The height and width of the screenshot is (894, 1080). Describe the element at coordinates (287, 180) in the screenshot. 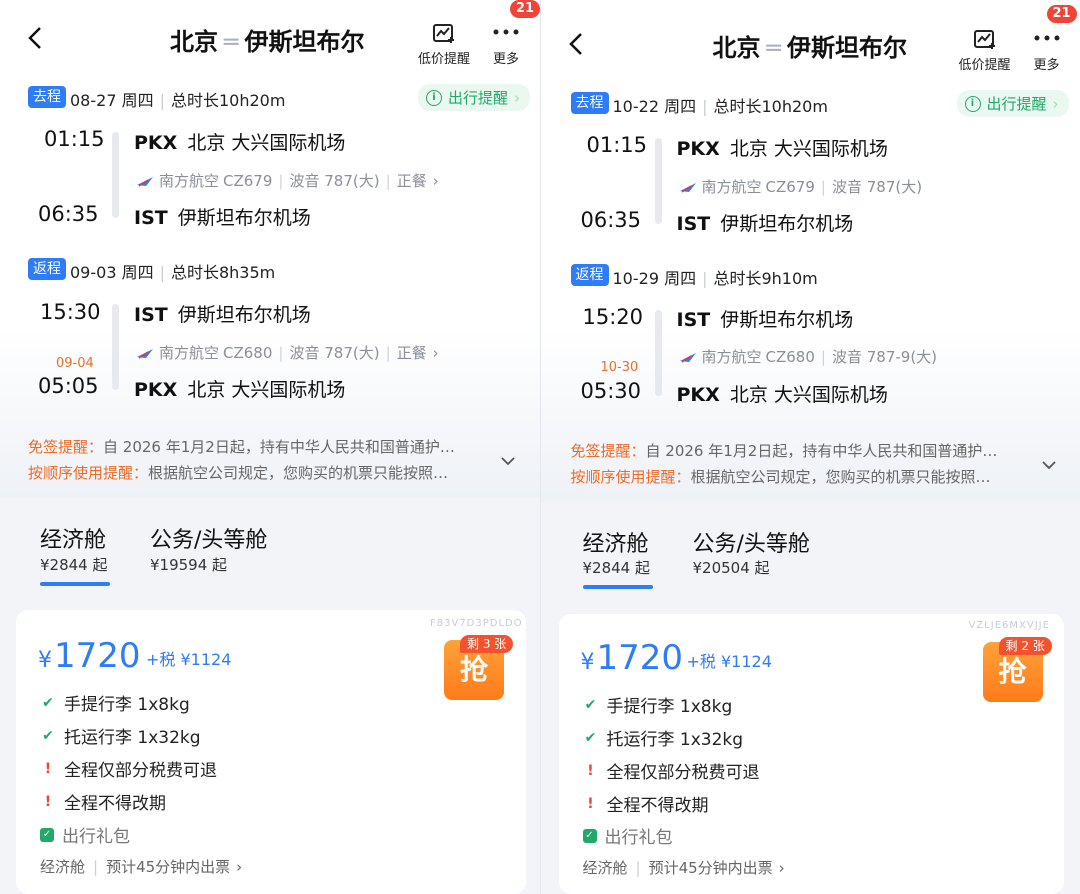

I see `outbound-flight-info: 南方航空 CZ679 | 波音 787(大) | 正餐 ›` at that location.